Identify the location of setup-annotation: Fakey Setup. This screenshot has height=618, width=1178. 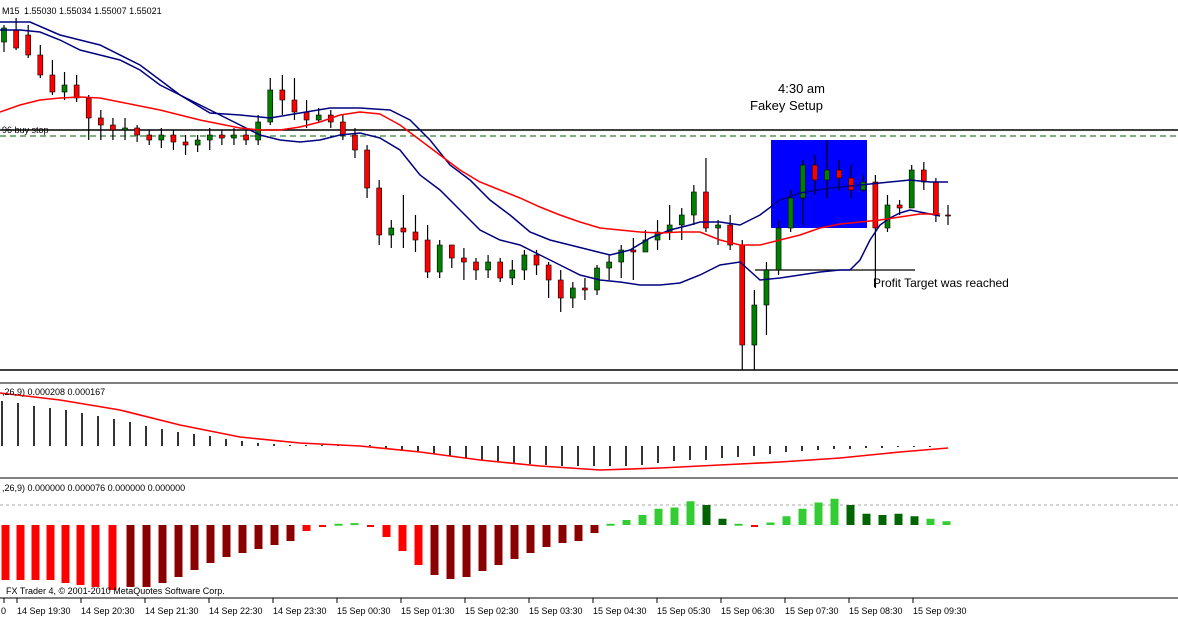
(786, 105).